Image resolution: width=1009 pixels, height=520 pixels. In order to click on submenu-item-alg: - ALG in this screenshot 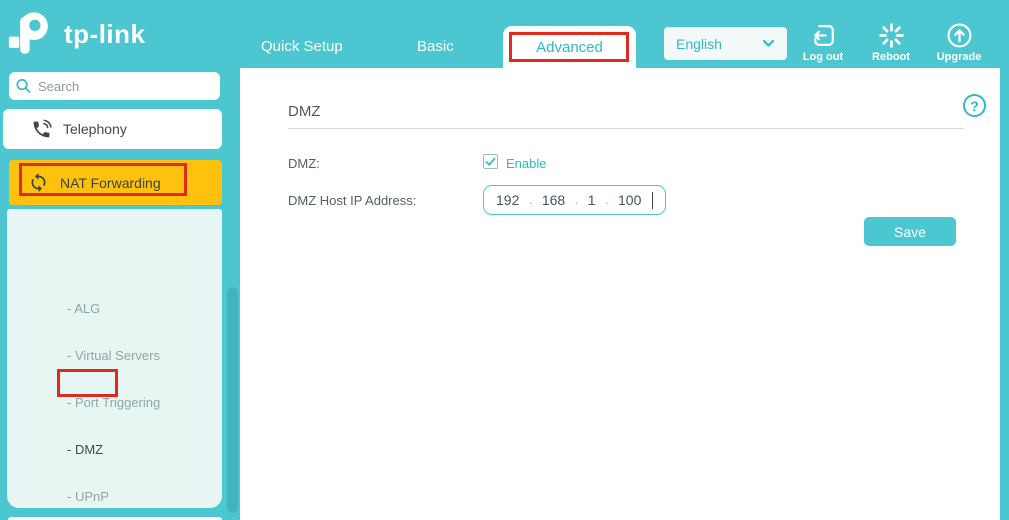, I will do `click(83, 308)`.